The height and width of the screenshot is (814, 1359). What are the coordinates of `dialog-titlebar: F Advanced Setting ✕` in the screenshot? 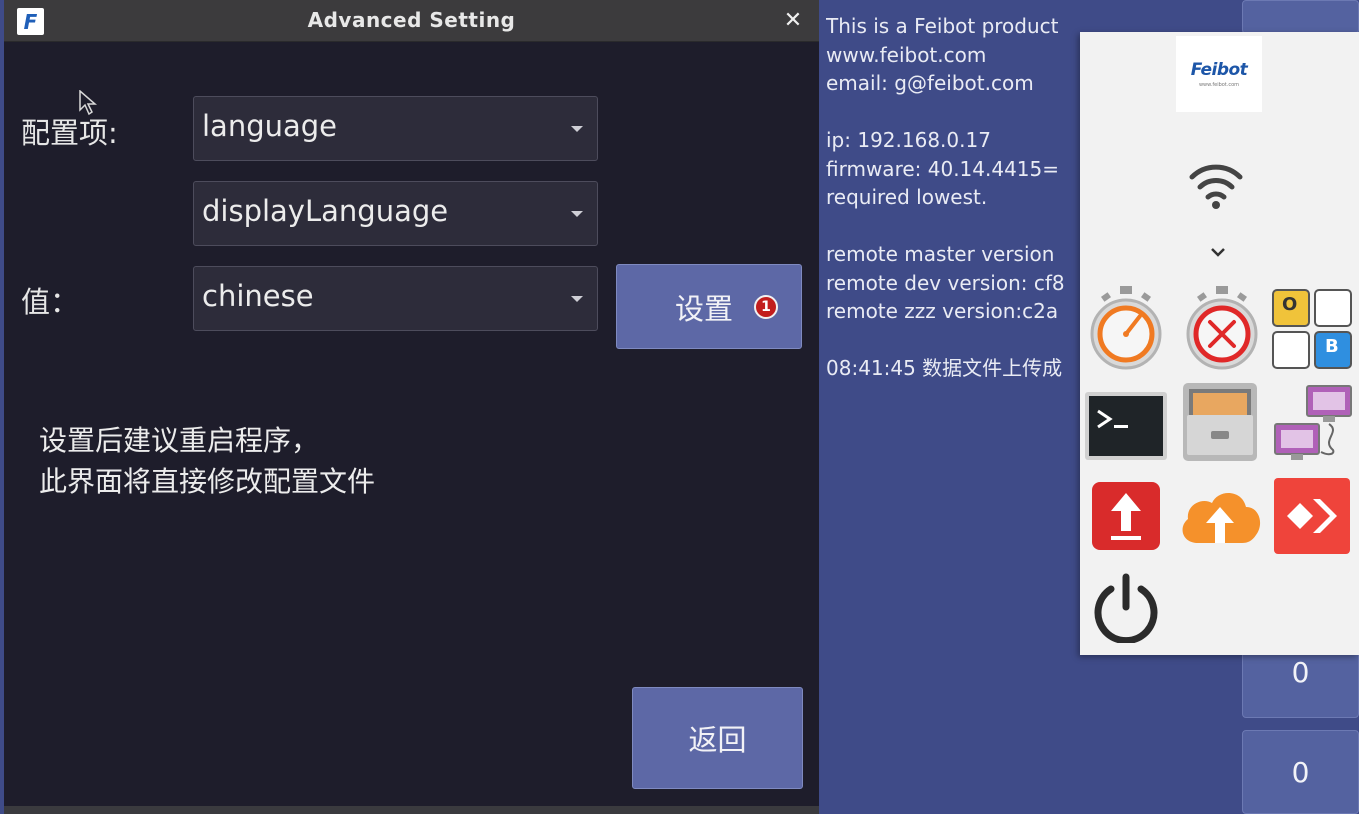 It's located at (411, 21).